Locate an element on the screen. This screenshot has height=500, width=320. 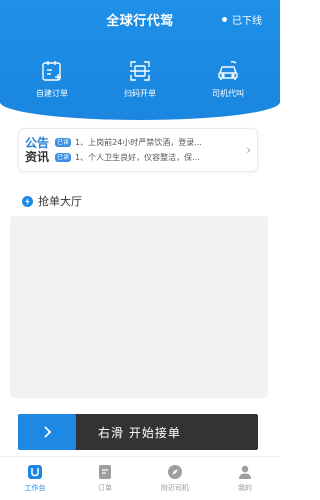
lightning-icon is located at coordinates (27, 201).